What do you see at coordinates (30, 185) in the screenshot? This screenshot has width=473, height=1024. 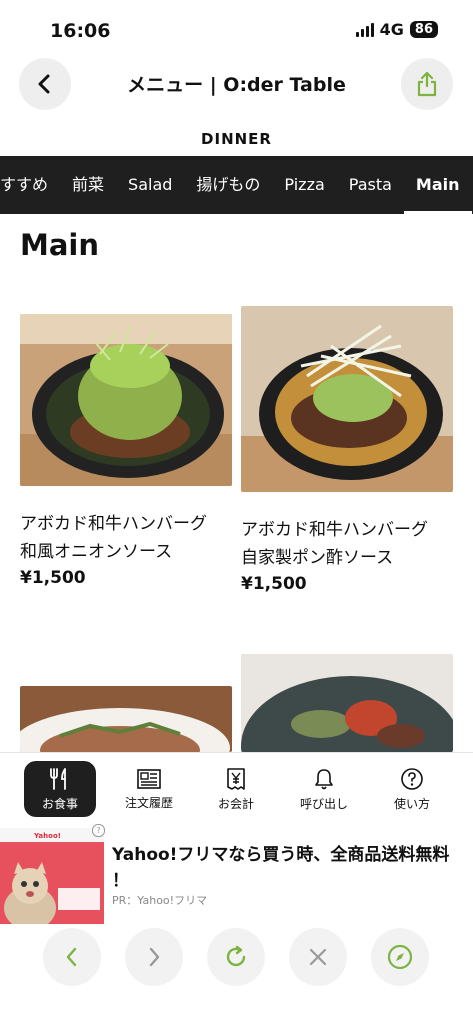 I see `category-tab-recommend: すすめ` at bounding box center [30, 185].